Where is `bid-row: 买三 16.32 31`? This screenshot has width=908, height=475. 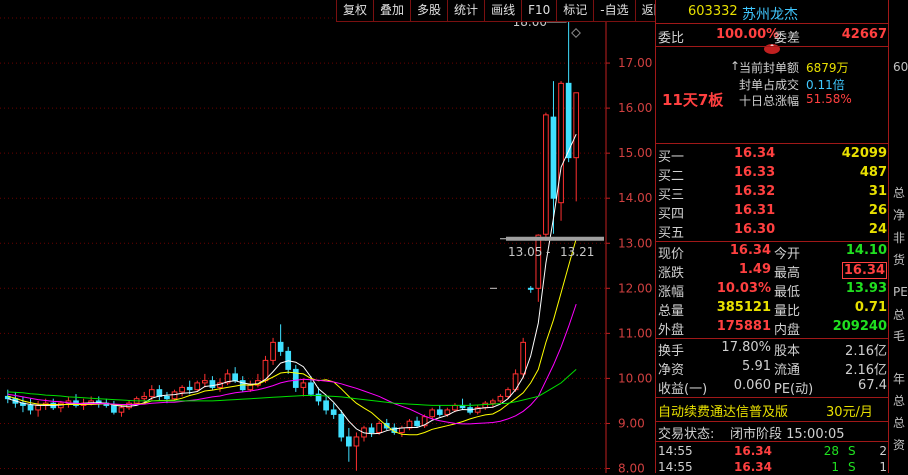
bid-row: 买三 16.32 31 is located at coordinates (772, 193).